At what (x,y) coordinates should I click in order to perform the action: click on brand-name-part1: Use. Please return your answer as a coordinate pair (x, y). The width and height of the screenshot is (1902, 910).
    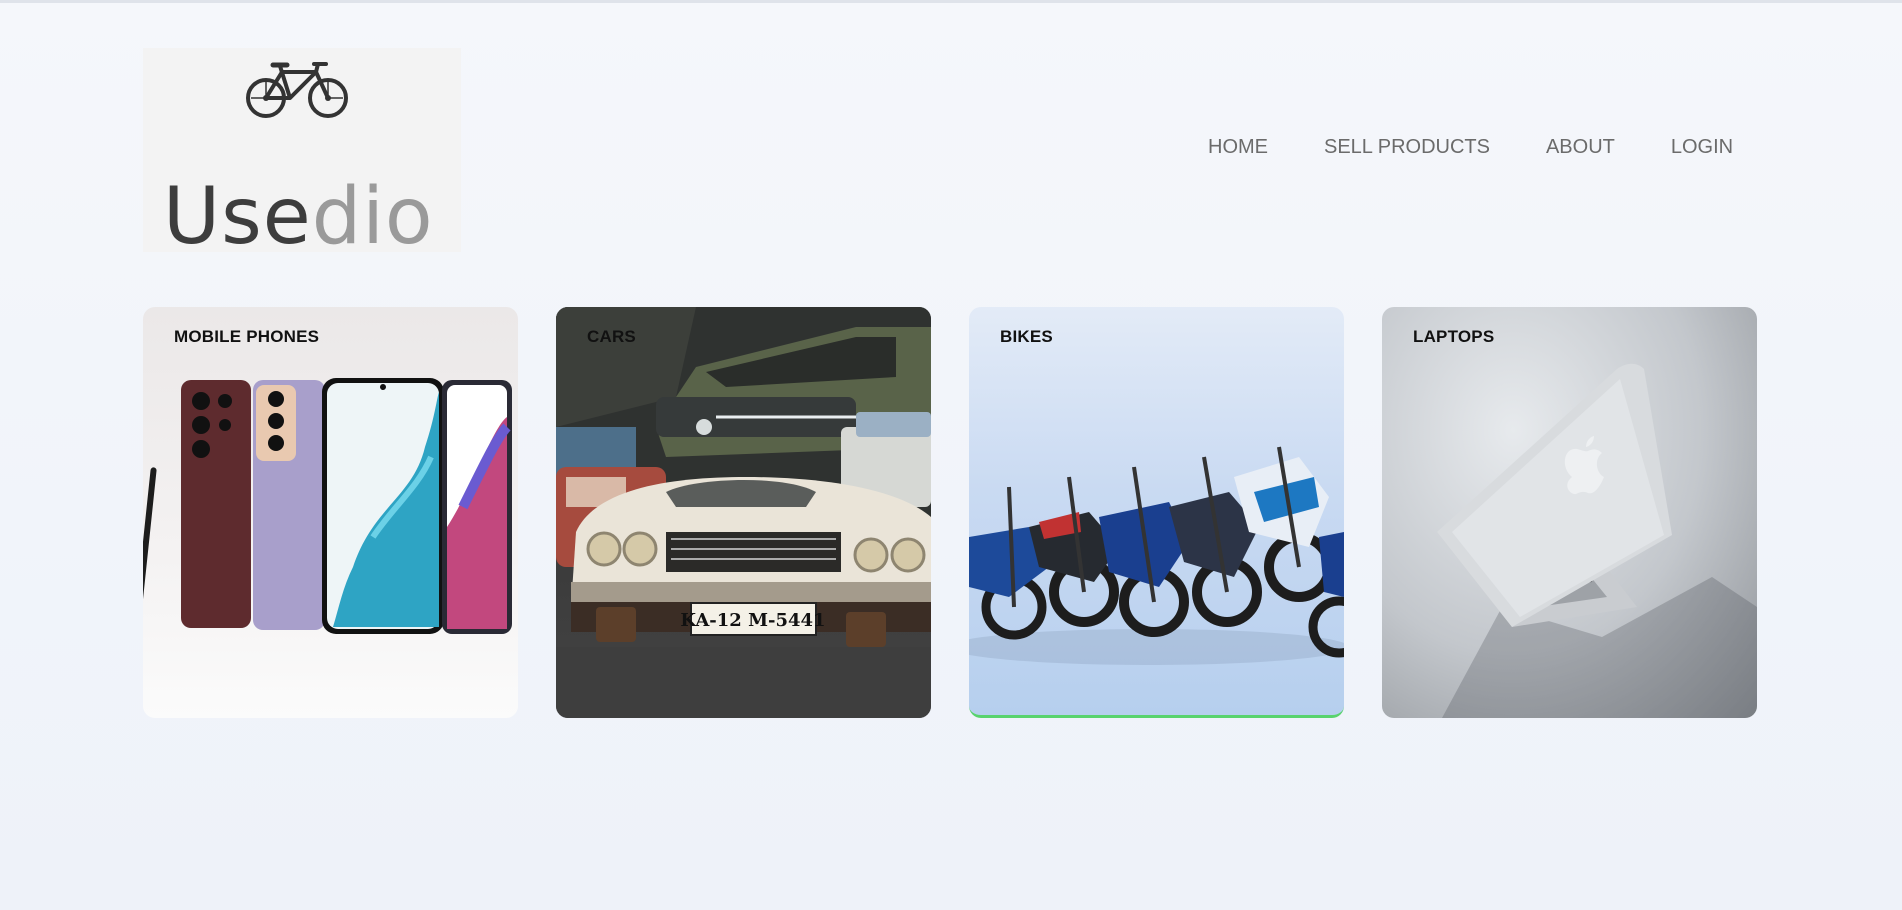
    Looking at the image, I should click on (237, 217).